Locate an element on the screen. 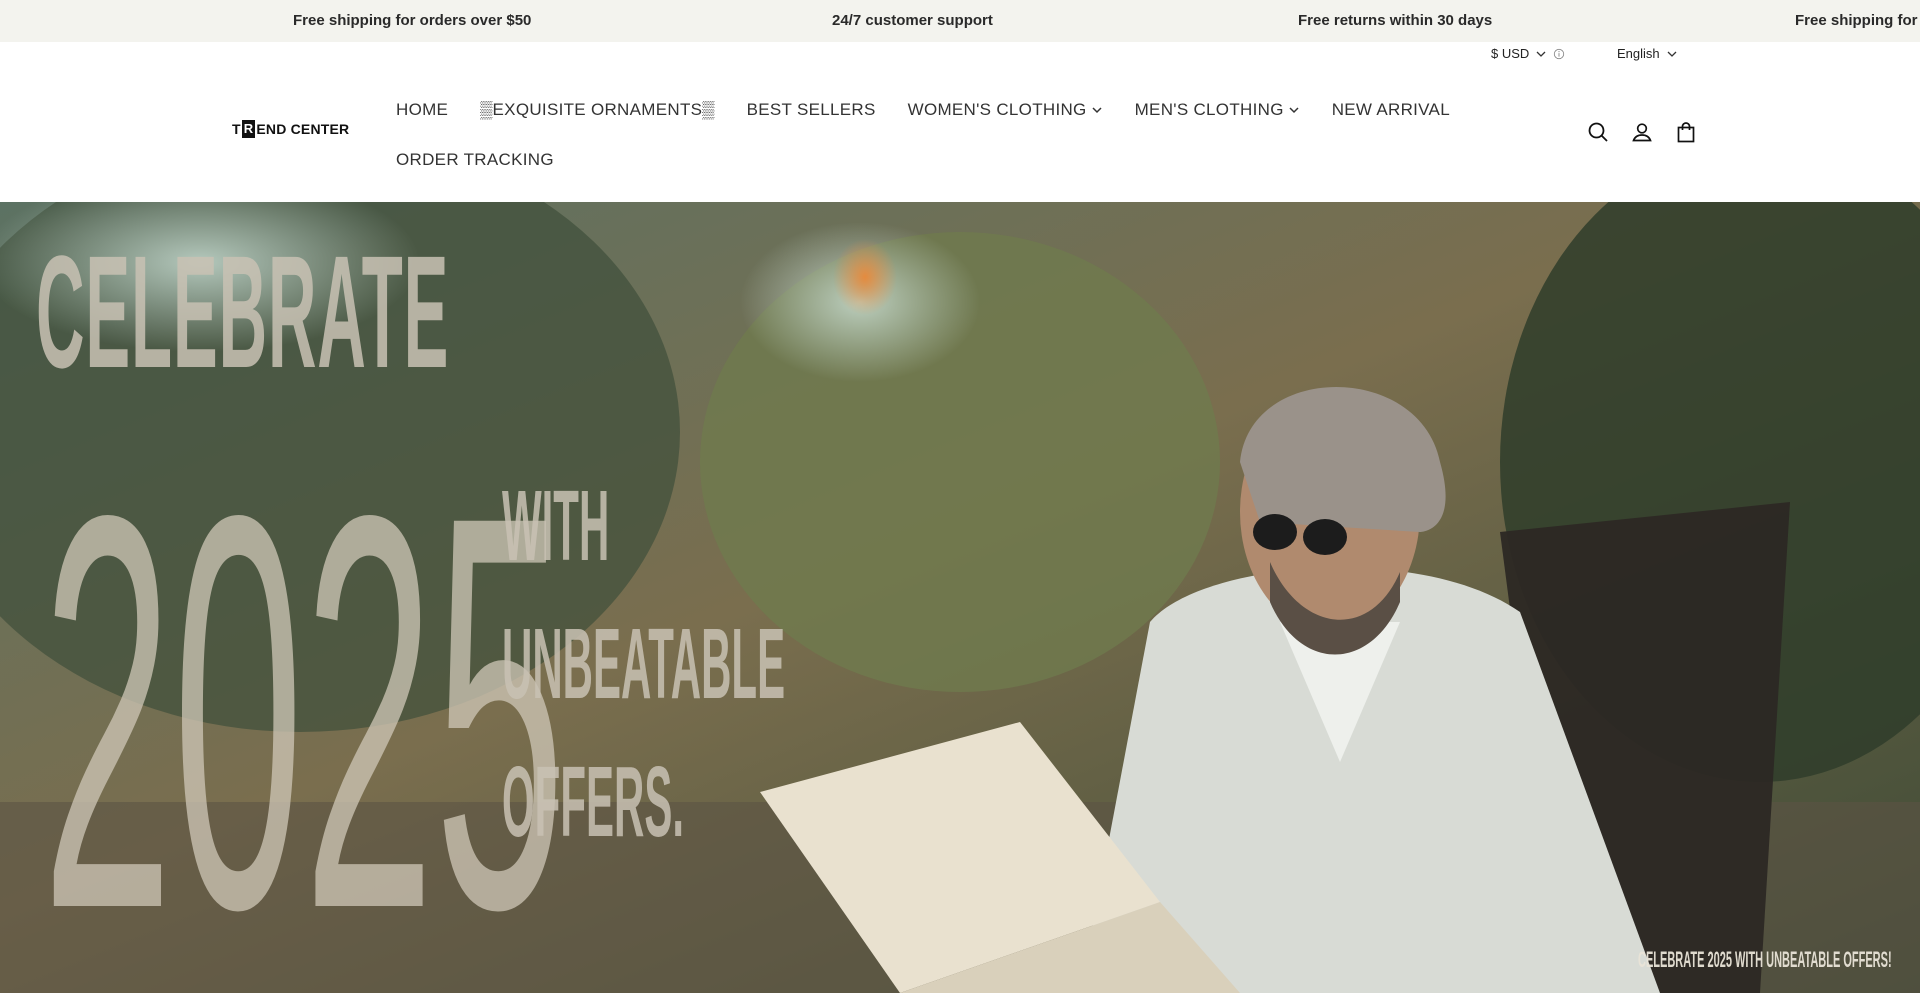  nav-best-sellers: BEST SELLERS is located at coordinates (811, 110).